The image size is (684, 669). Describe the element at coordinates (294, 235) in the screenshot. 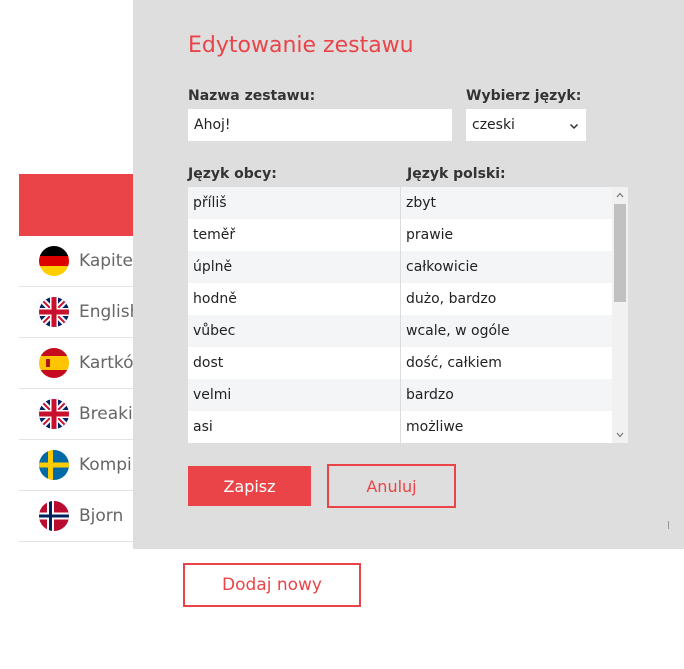

I see `foreign-word-cell: teměř` at that location.